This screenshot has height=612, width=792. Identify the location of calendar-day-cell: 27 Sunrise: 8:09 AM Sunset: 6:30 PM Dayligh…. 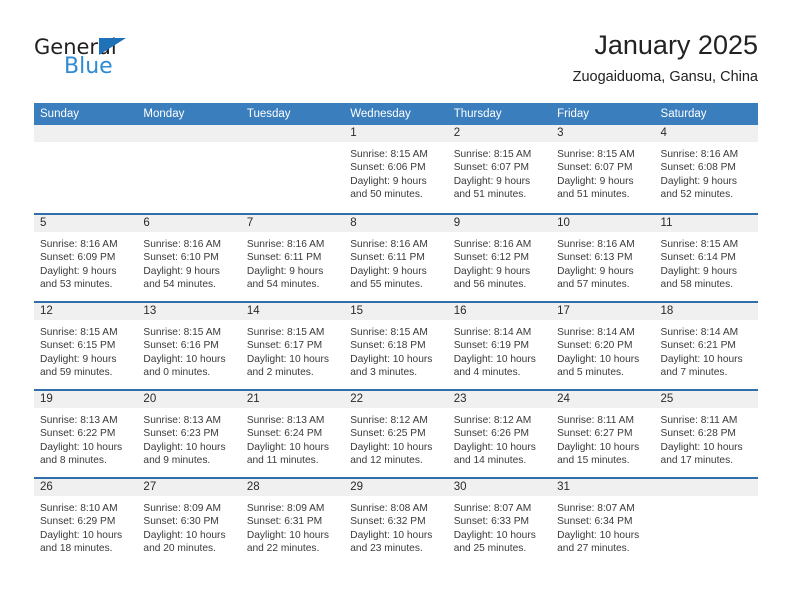
(189, 522).